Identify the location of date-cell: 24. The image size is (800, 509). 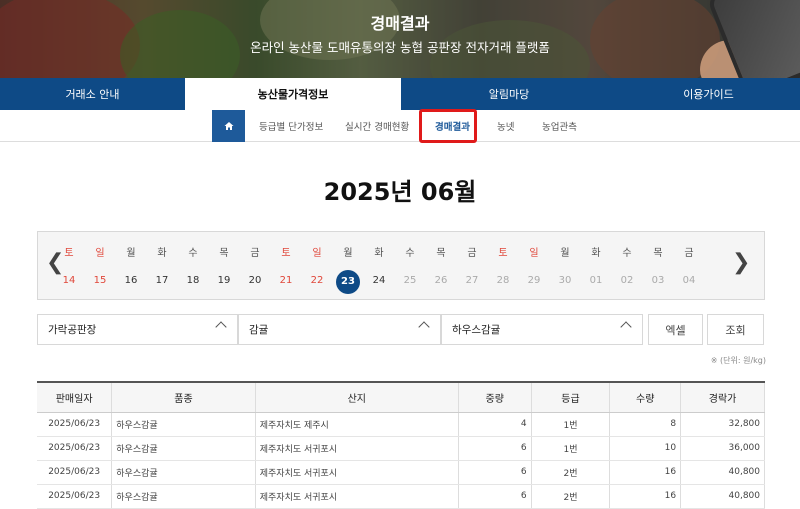
(379, 280).